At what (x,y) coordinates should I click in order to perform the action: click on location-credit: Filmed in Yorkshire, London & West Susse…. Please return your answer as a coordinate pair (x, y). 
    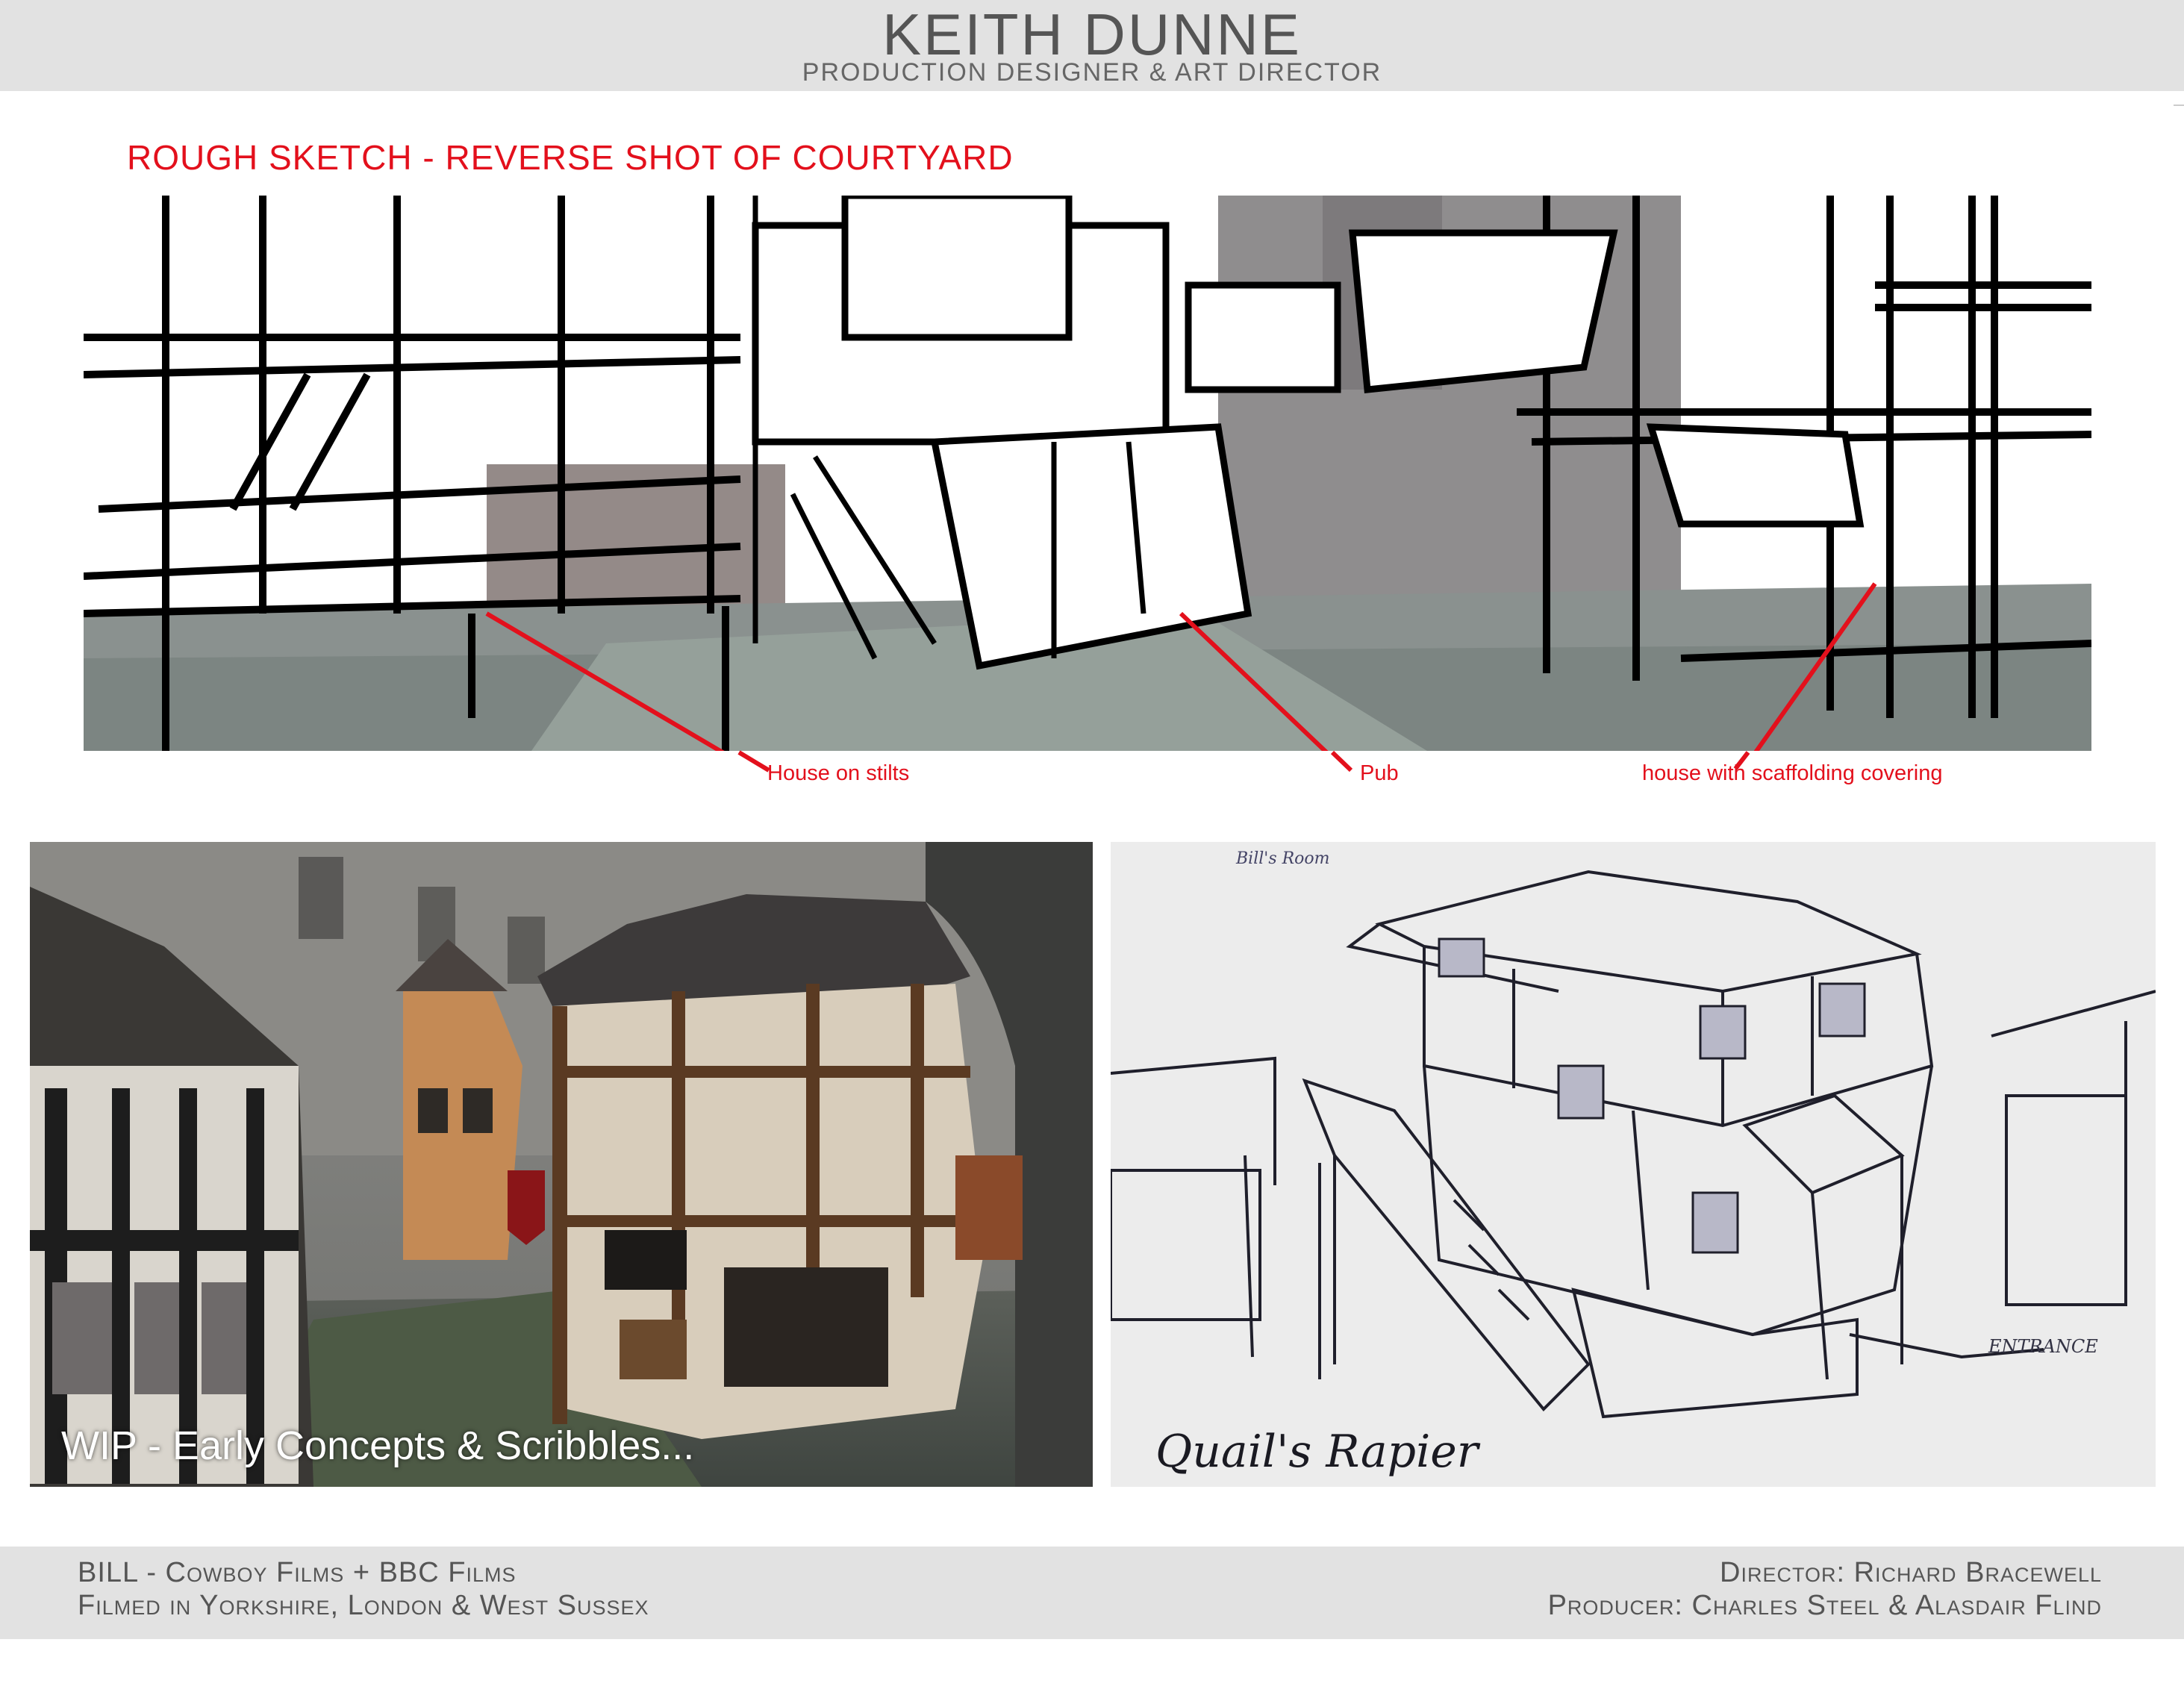
    Looking at the image, I should click on (363, 1605).